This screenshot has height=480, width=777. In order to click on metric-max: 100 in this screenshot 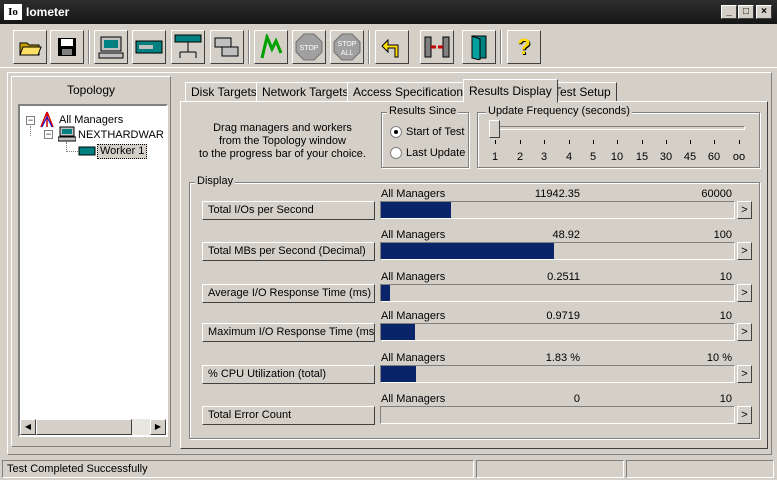, I will do `click(722, 235)`.